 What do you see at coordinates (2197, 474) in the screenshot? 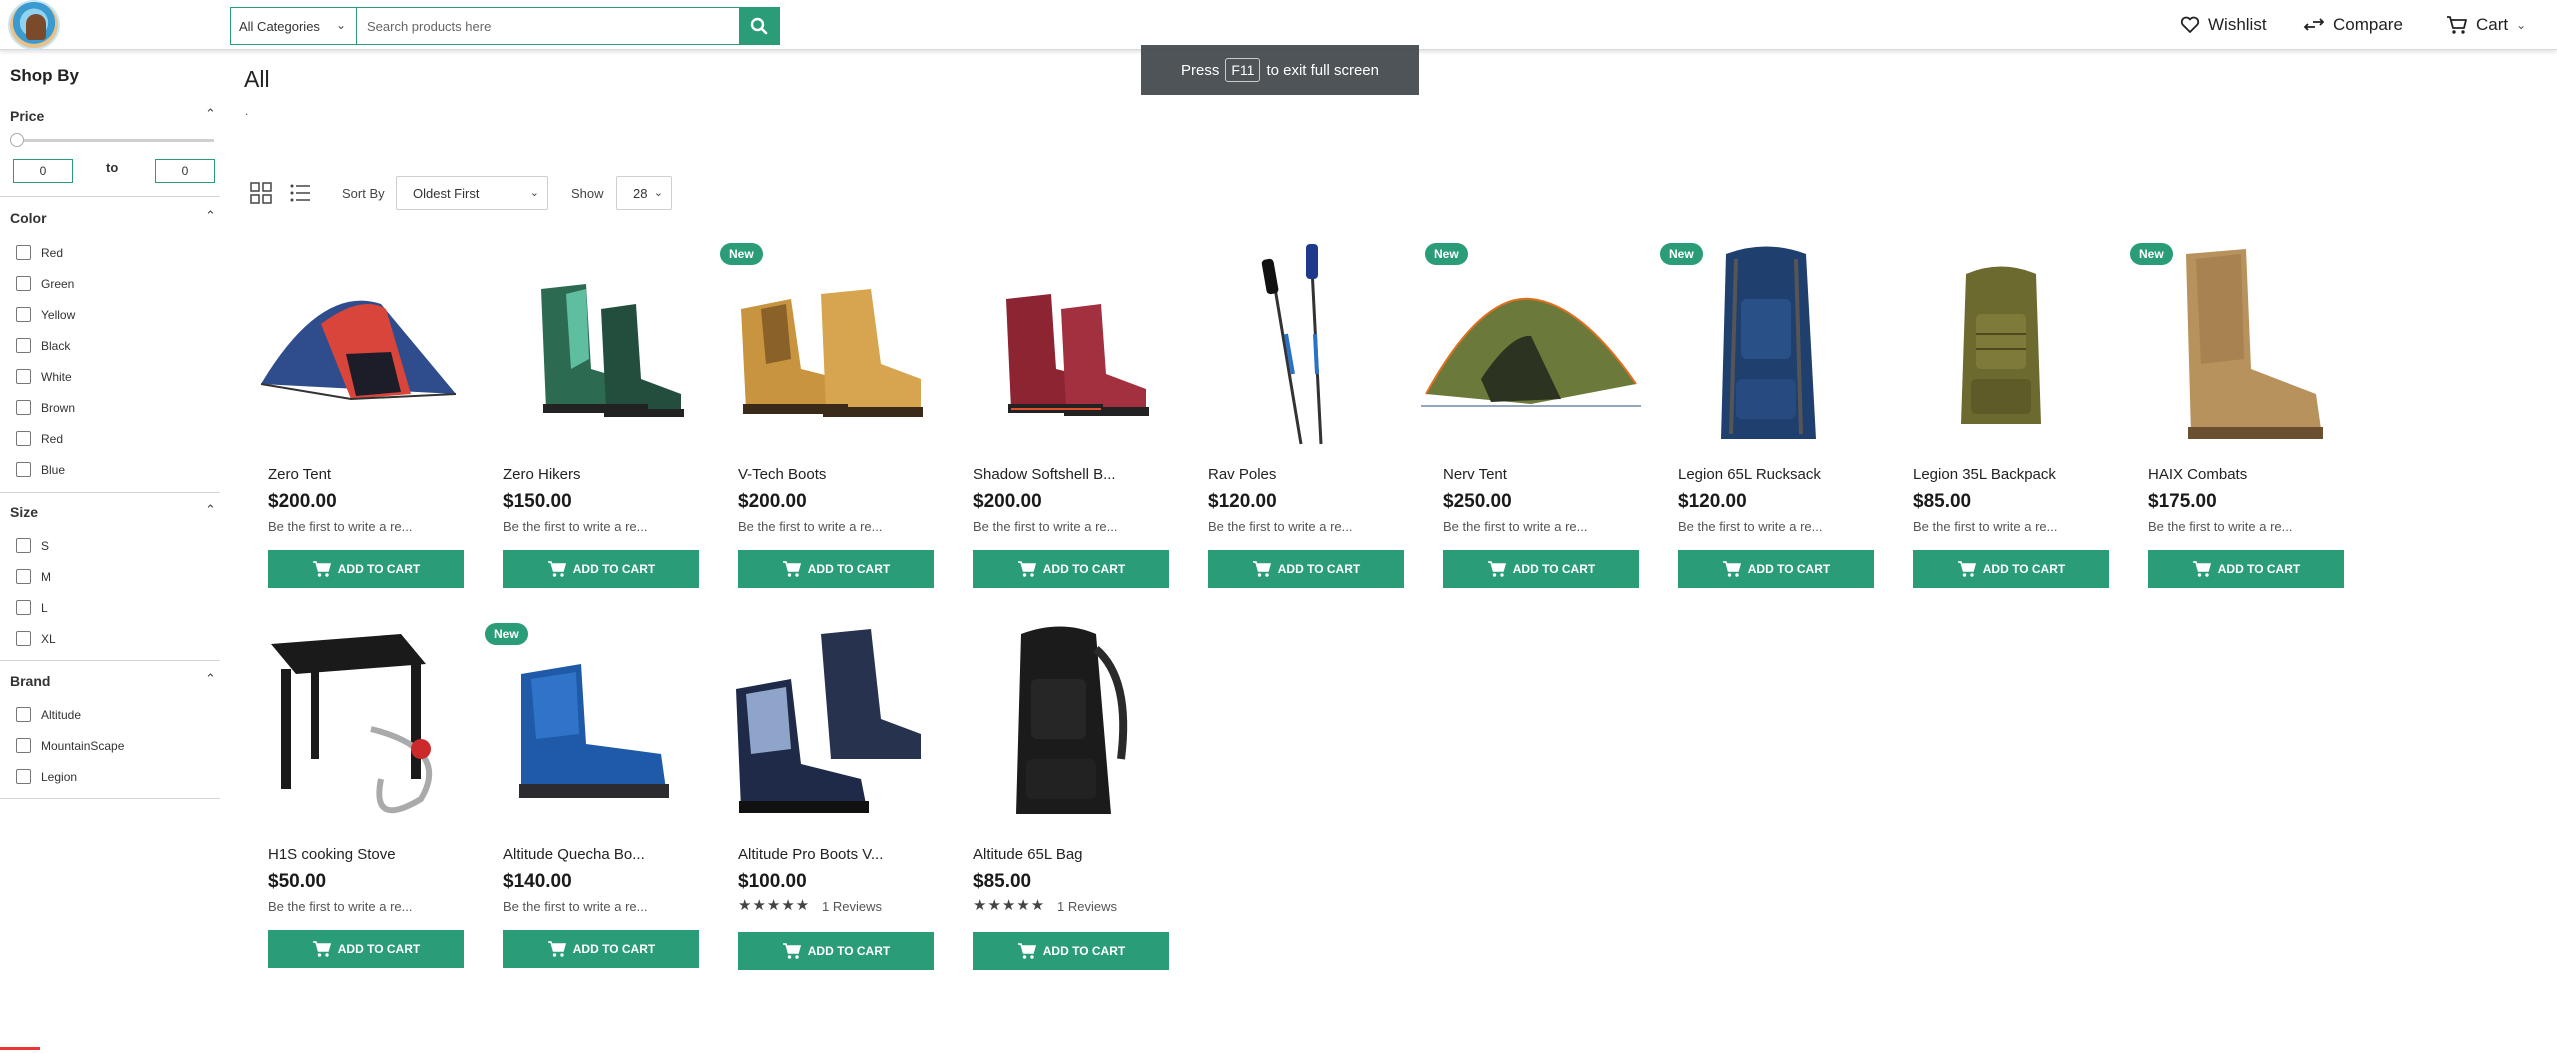
I see `product-name: HAIX Combats` at bounding box center [2197, 474].